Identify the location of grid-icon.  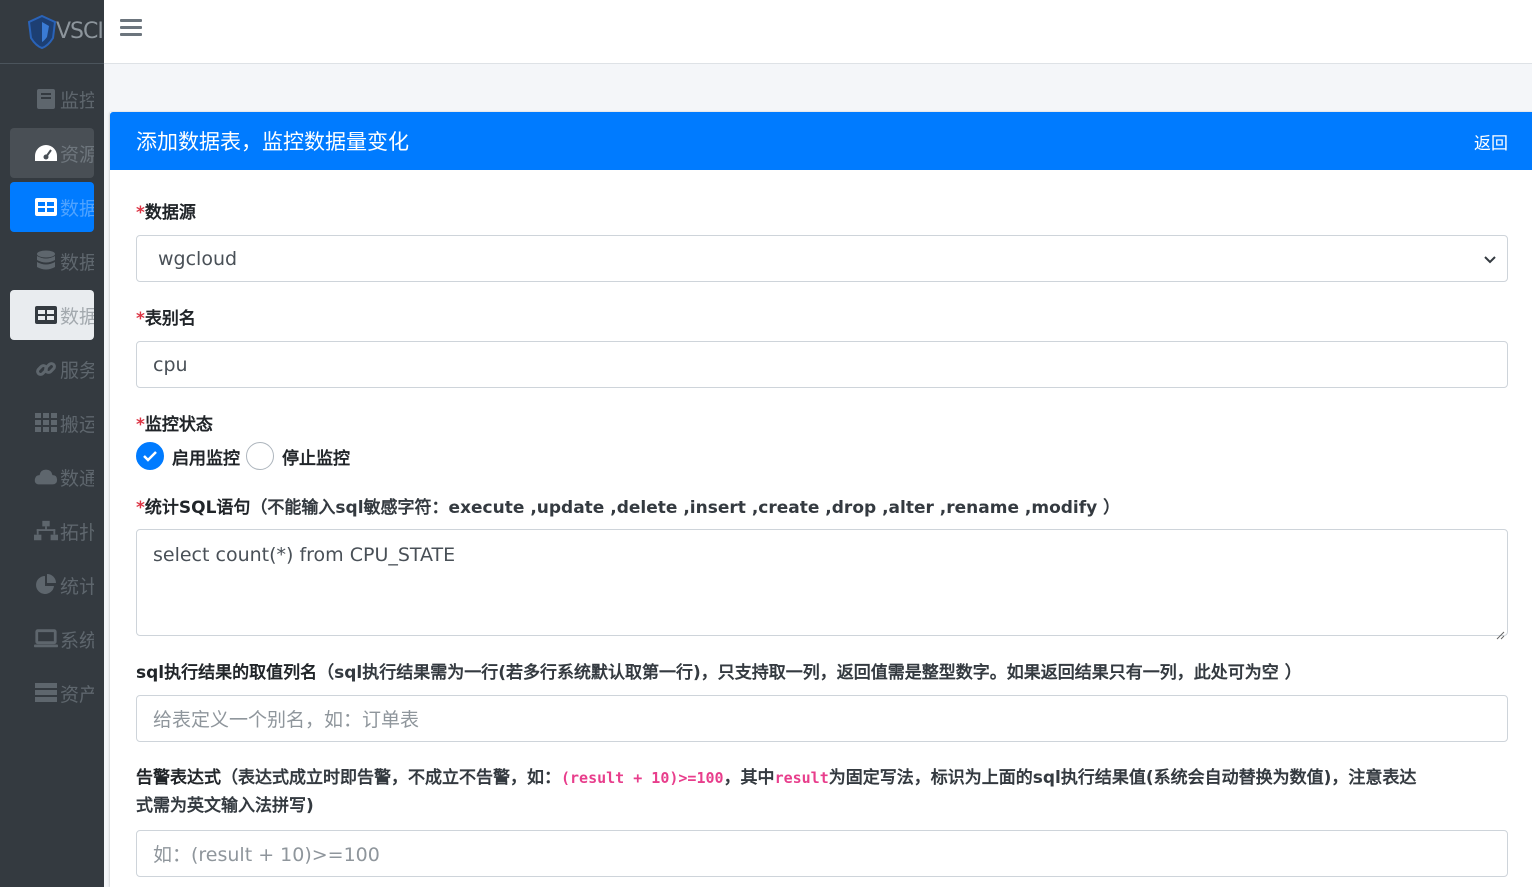
(46, 423).